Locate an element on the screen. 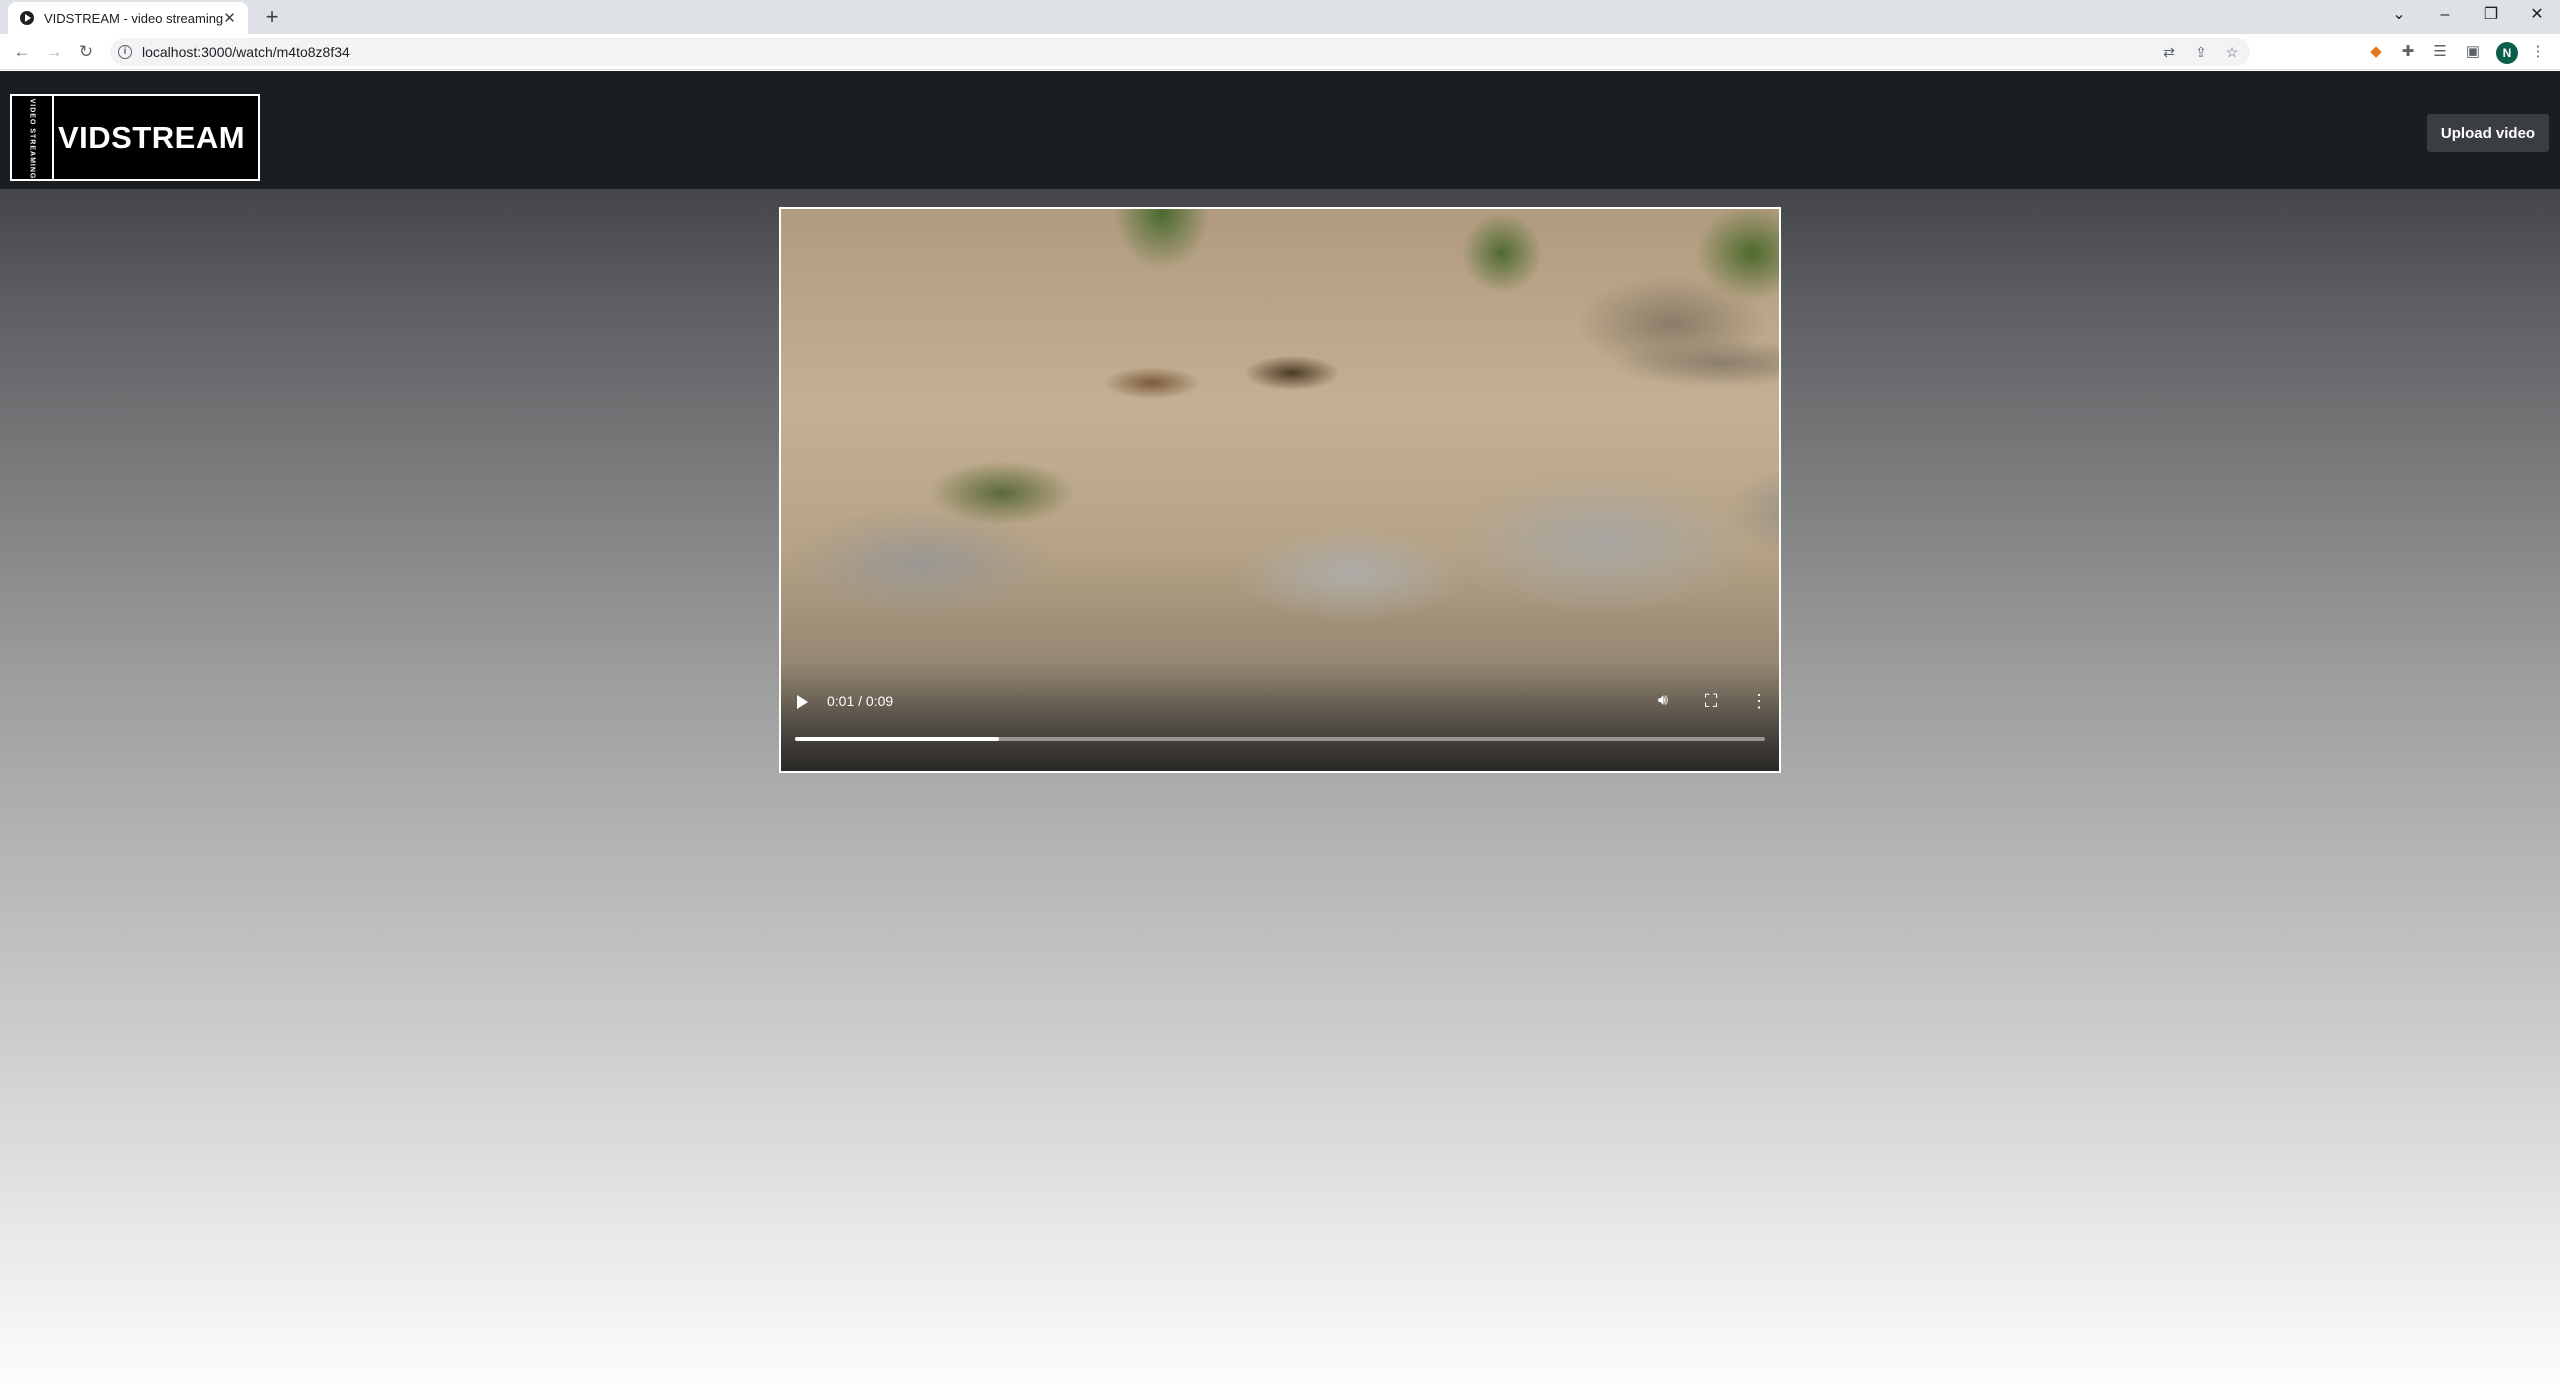  time-display: 0:01 / 0:09 is located at coordinates (860, 701).